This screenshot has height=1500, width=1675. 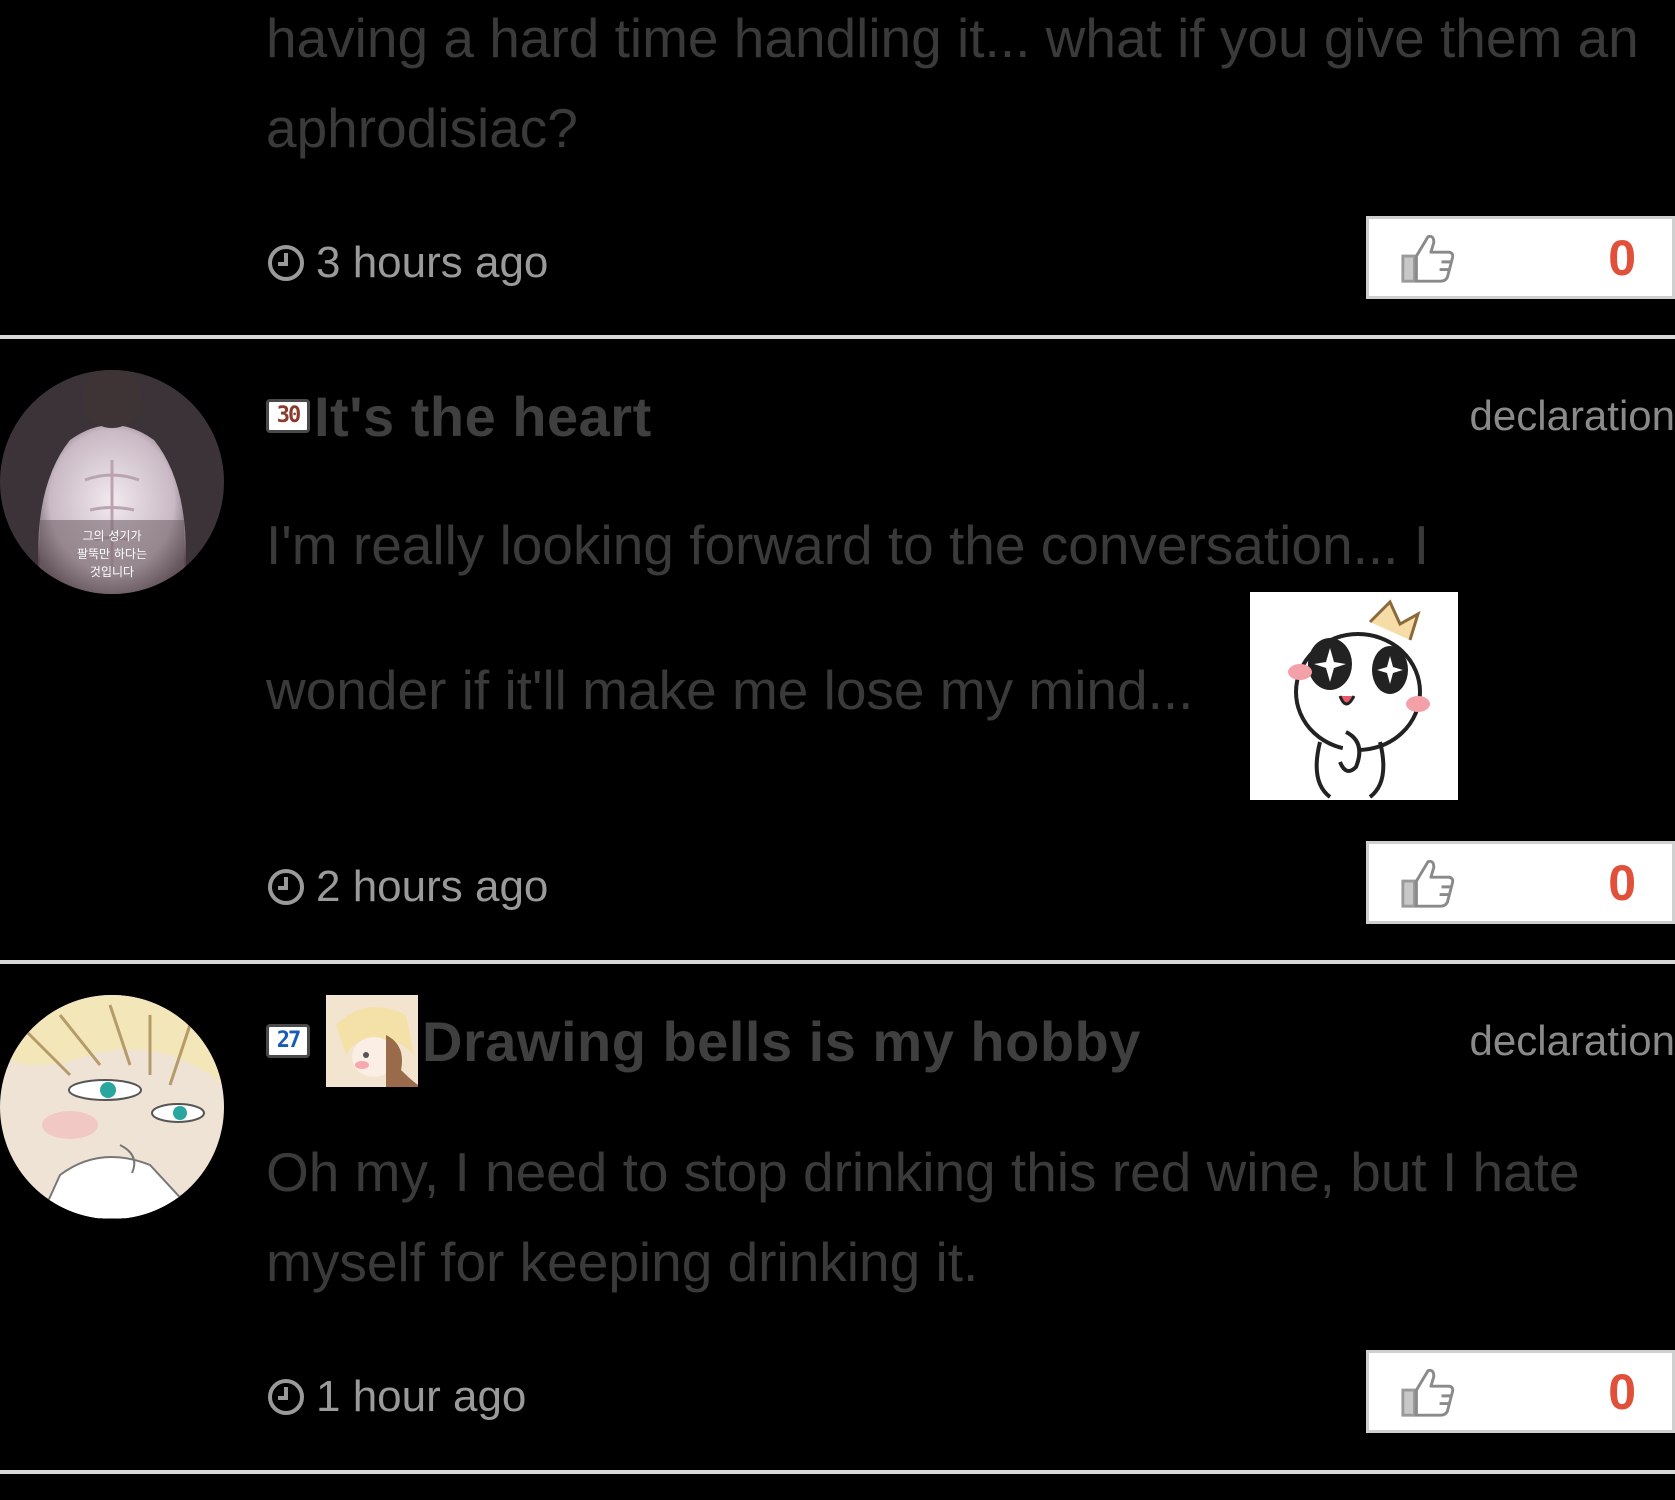 What do you see at coordinates (288, 1041) in the screenshot?
I see `level-badge: 27` at bounding box center [288, 1041].